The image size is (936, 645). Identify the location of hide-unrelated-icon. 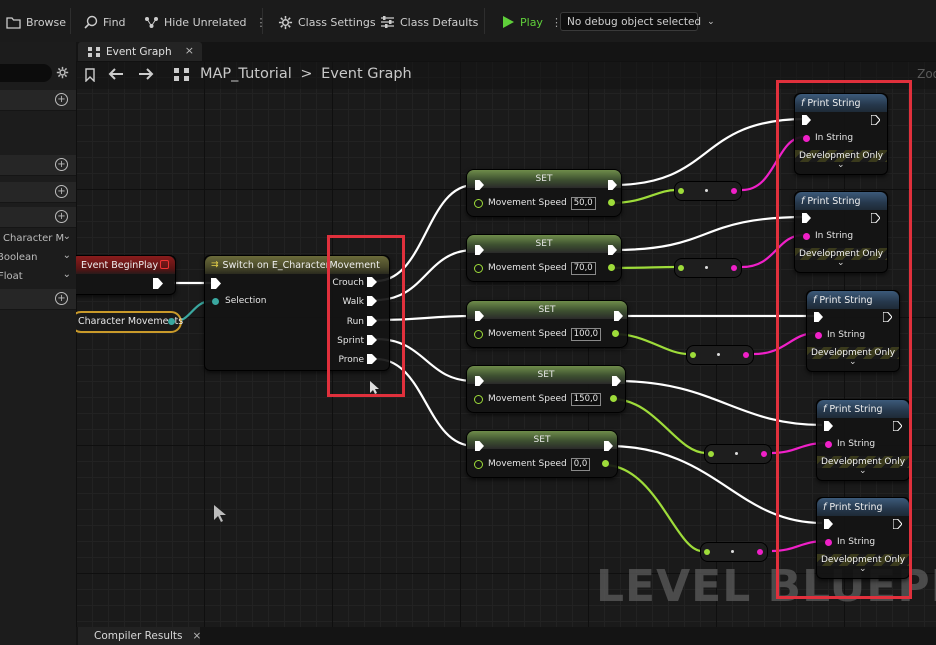
(151, 22).